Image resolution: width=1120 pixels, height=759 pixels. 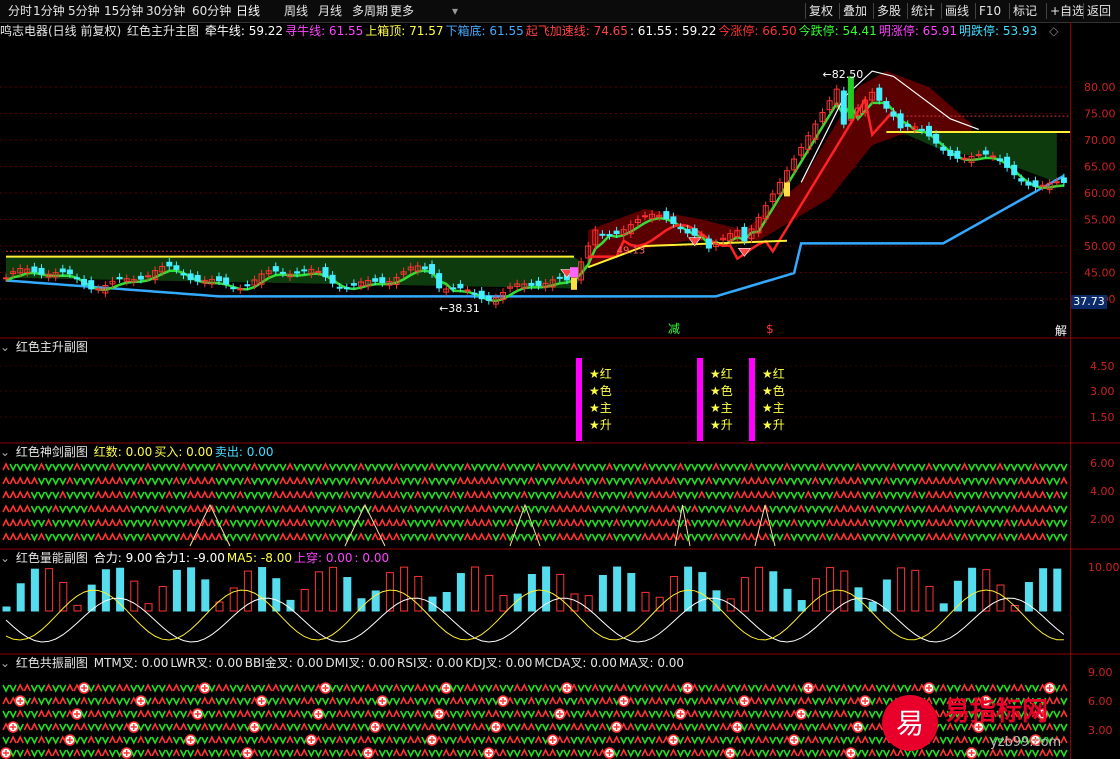 What do you see at coordinates (52, 347) in the screenshot?
I see `sub1-title: 红色主升副图` at bounding box center [52, 347].